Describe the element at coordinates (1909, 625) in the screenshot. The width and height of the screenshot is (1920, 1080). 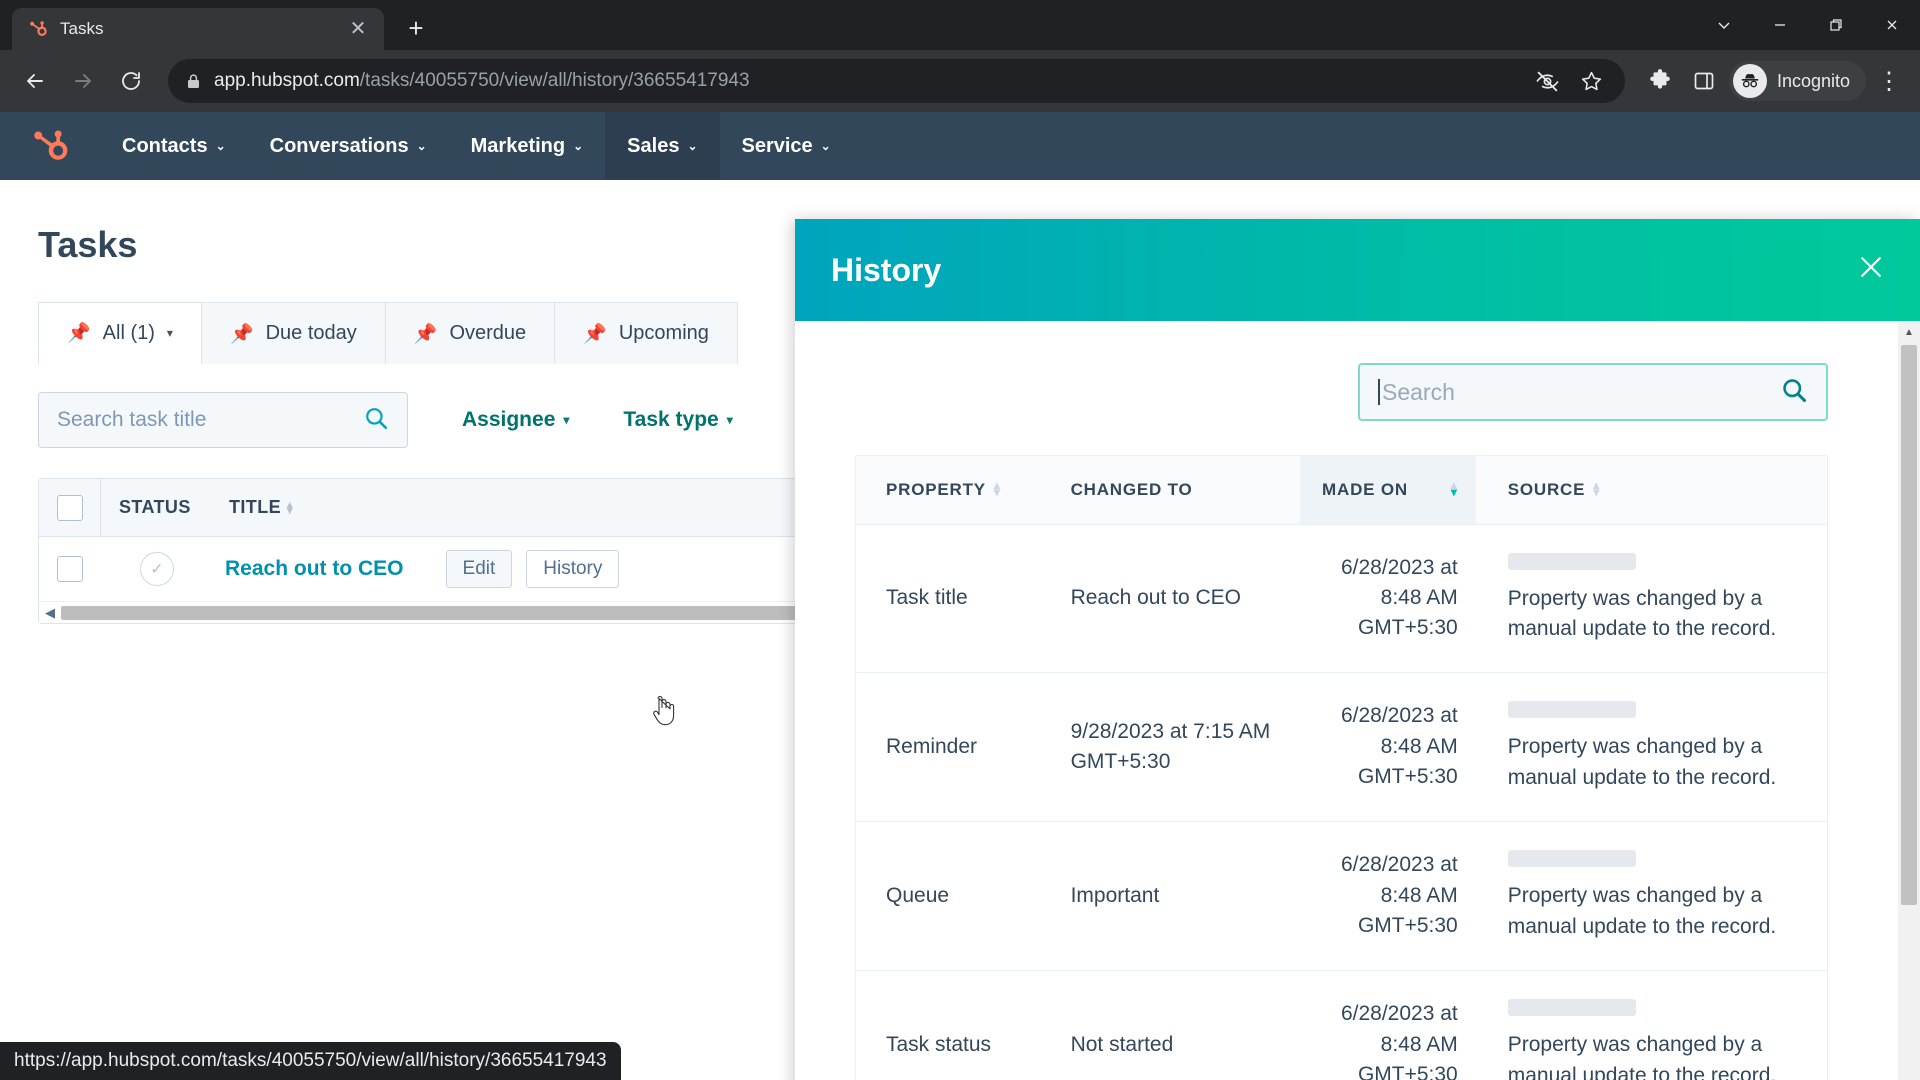
I see `scrollbar-thumb` at that location.